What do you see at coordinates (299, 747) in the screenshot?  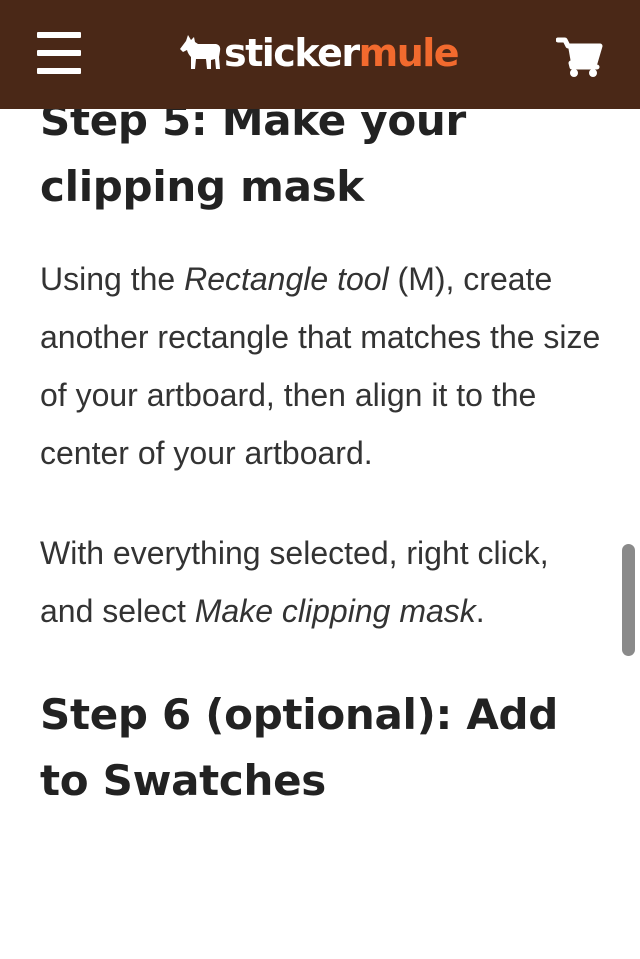 I see `step6-heading: Step 6 (optional): Add to Swatches` at bounding box center [299, 747].